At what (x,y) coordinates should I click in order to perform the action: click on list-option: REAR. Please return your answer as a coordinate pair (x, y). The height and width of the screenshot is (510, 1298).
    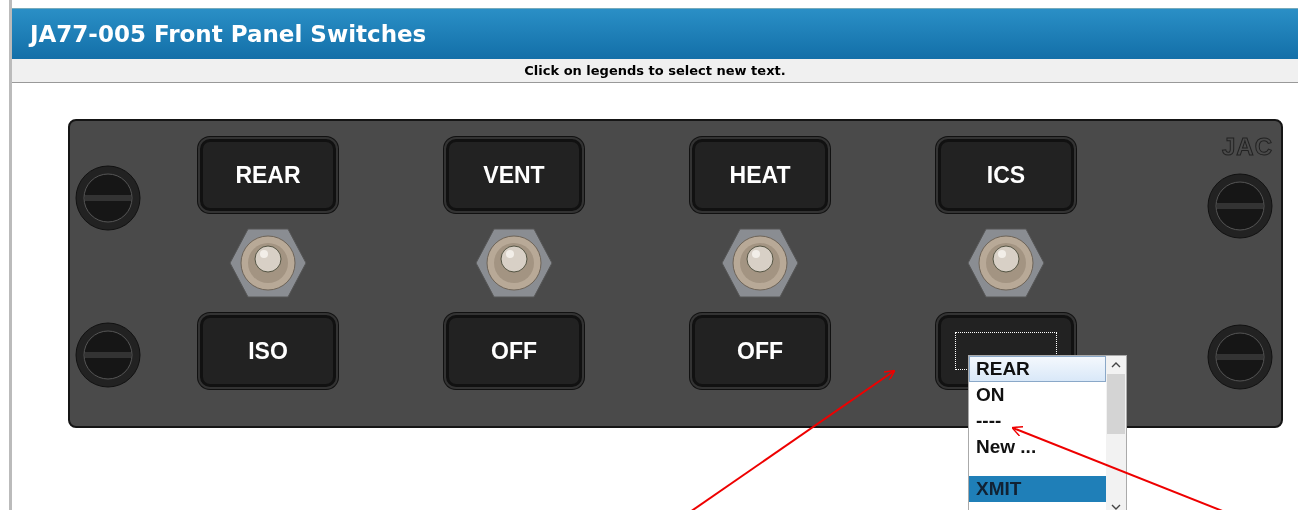
    Looking at the image, I should click on (1037, 369).